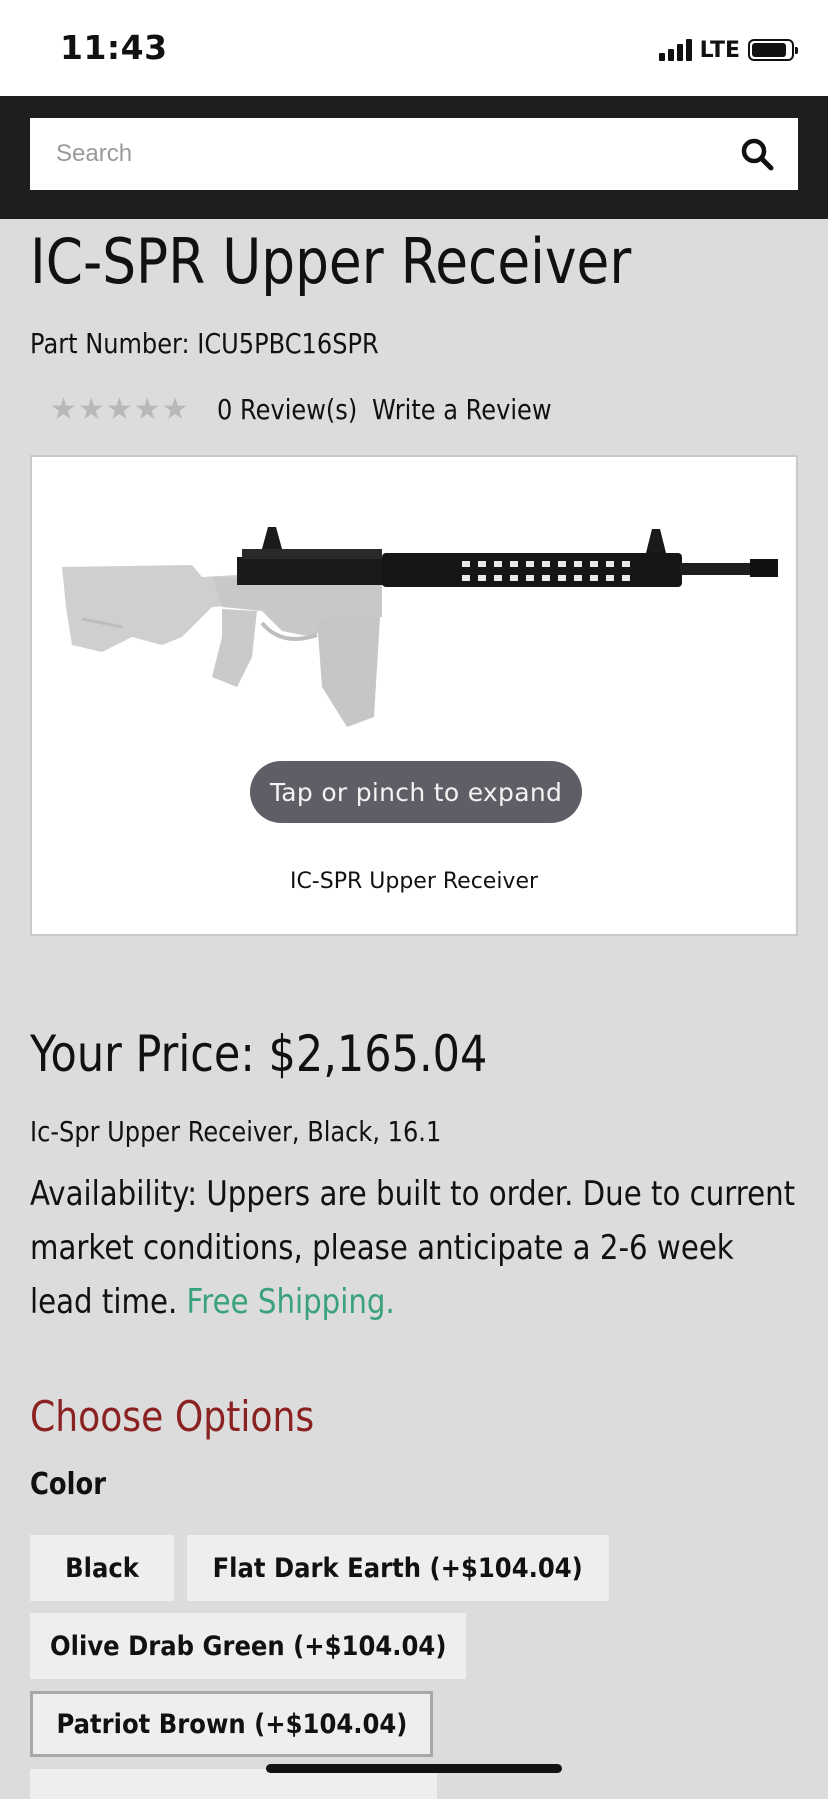 This screenshot has width=828, height=1799. I want to click on status-indicators: LTE, so click(728, 50).